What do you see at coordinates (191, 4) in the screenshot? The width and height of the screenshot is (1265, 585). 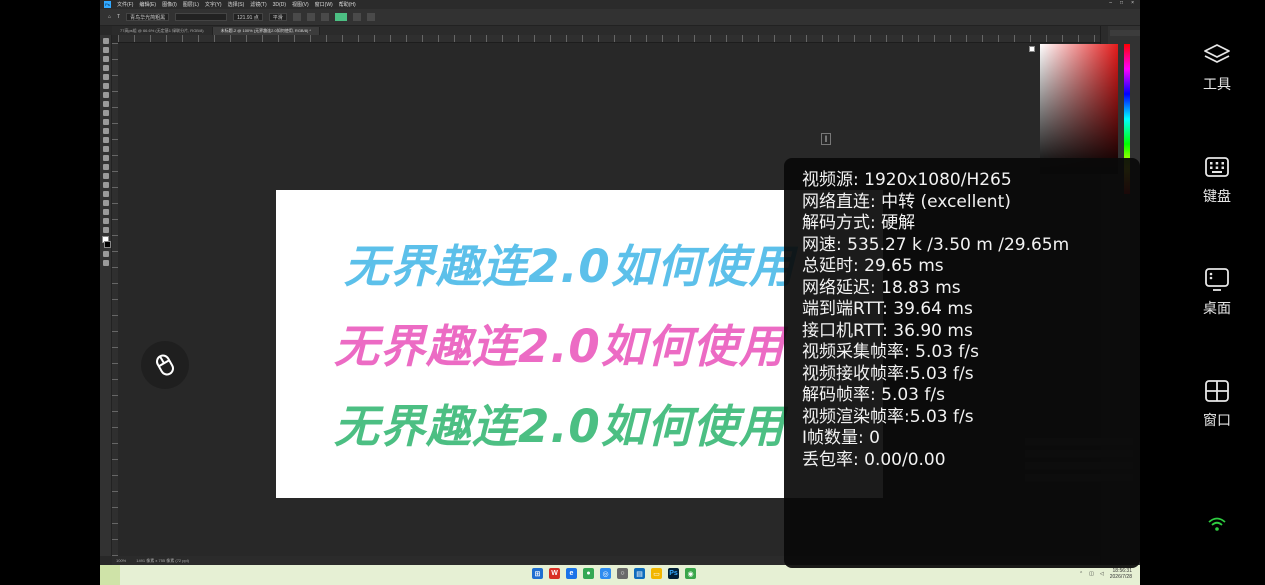 I see `menu-layer: 图层(L)` at bounding box center [191, 4].